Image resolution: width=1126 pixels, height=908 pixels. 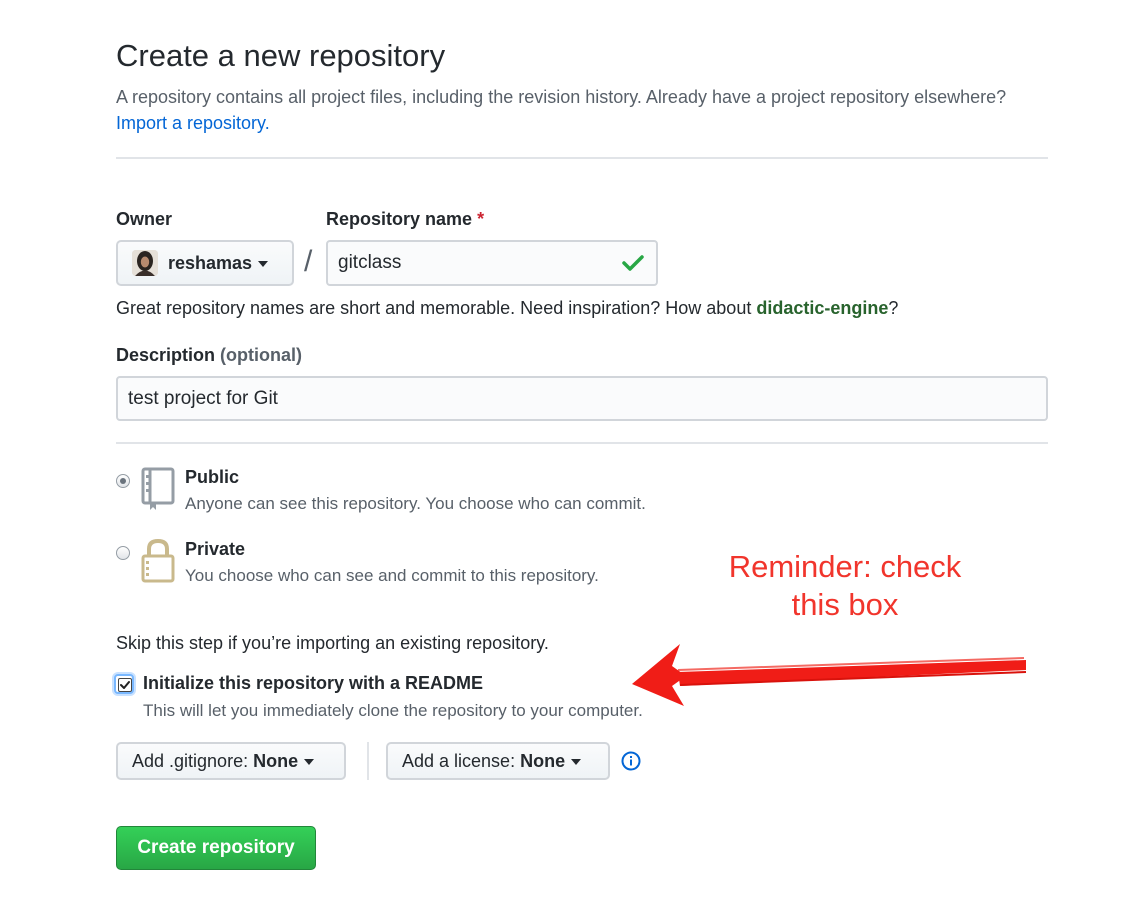 What do you see at coordinates (203, 398) in the screenshot?
I see `description-value: test project for Git` at bounding box center [203, 398].